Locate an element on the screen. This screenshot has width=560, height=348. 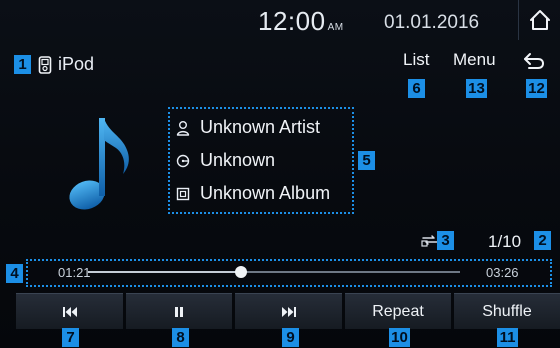
source-label: iPod is located at coordinates (66, 64).